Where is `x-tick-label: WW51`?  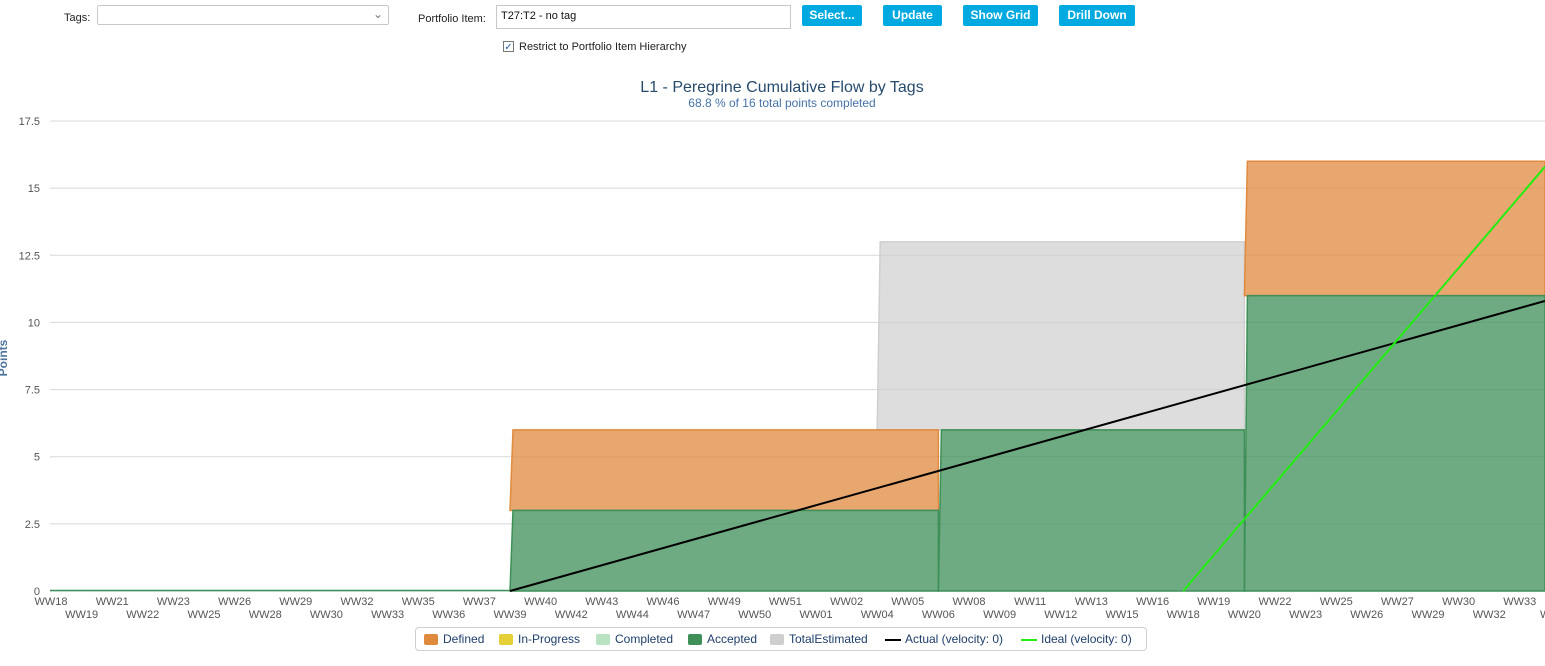 x-tick-label: WW51 is located at coordinates (785, 602).